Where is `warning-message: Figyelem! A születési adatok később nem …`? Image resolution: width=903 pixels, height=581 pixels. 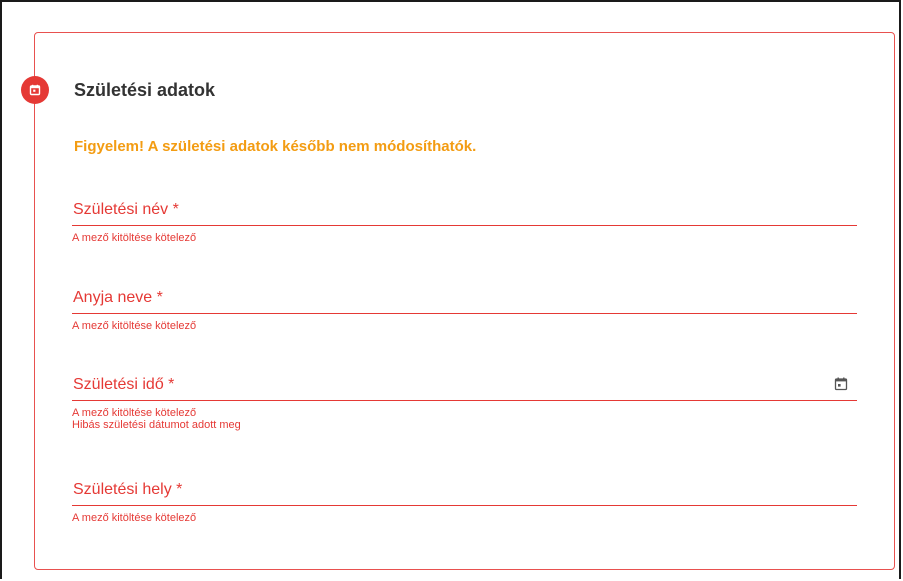 warning-message: Figyelem! A születési adatok később nem … is located at coordinates (275, 146).